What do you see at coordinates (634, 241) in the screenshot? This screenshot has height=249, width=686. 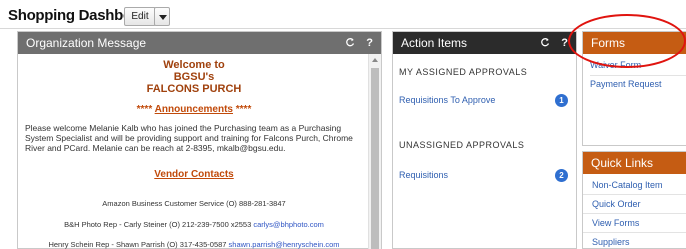 I see `quick-link-suppliers: Suppliers` at bounding box center [634, 241].